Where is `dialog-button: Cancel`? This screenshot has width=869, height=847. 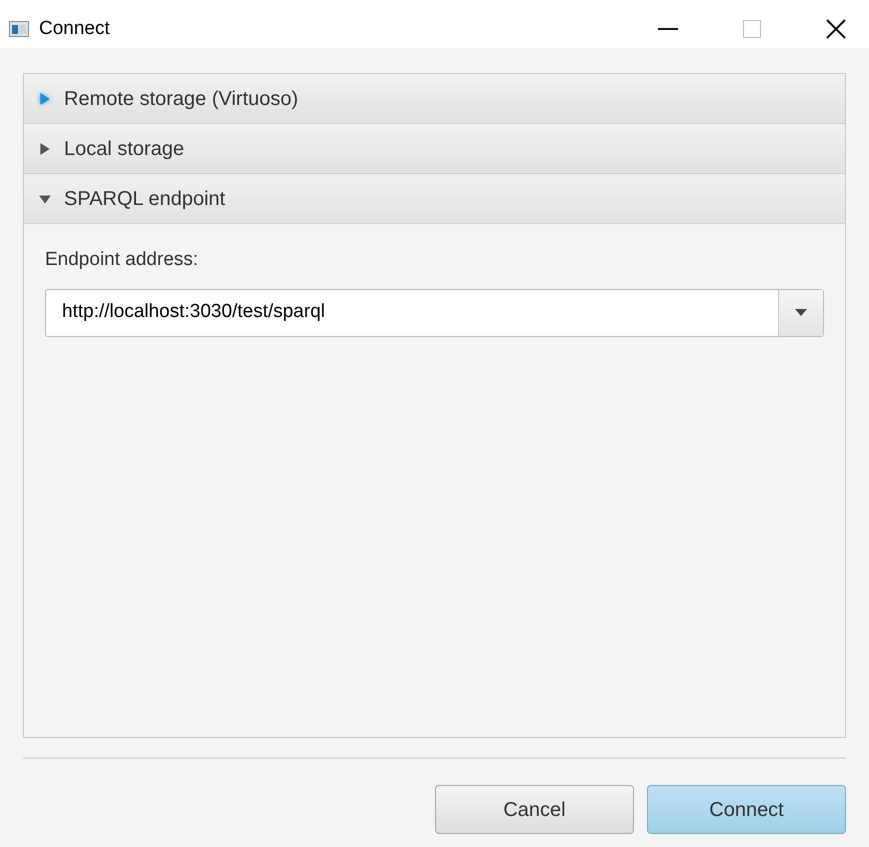
dialog-button: Cancel is located at coordinates (534, 809).